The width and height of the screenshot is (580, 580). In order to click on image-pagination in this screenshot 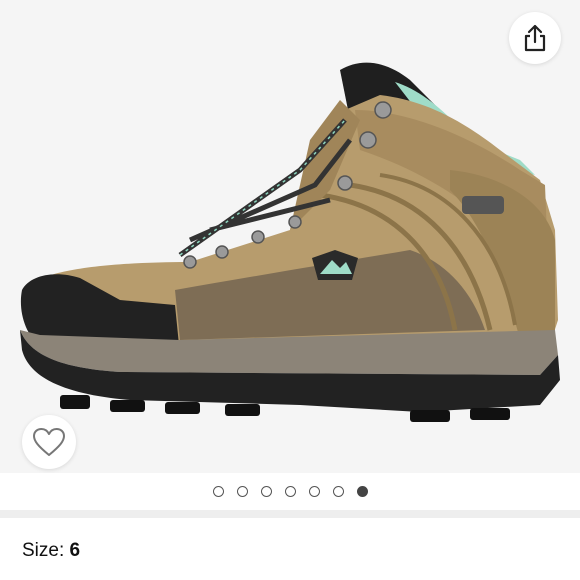, I will do `click(290, 491)`.